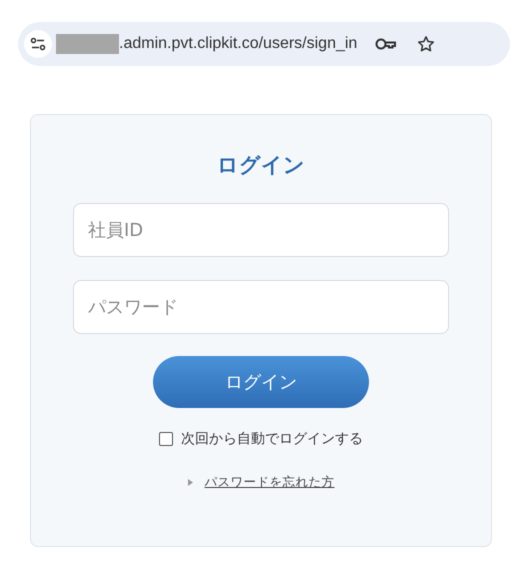 This screenshot has width=529, height=570. Describe the element at coordinates (261, 230) in the screenshot. I see `employee-id-field: 社員ID` at that location.